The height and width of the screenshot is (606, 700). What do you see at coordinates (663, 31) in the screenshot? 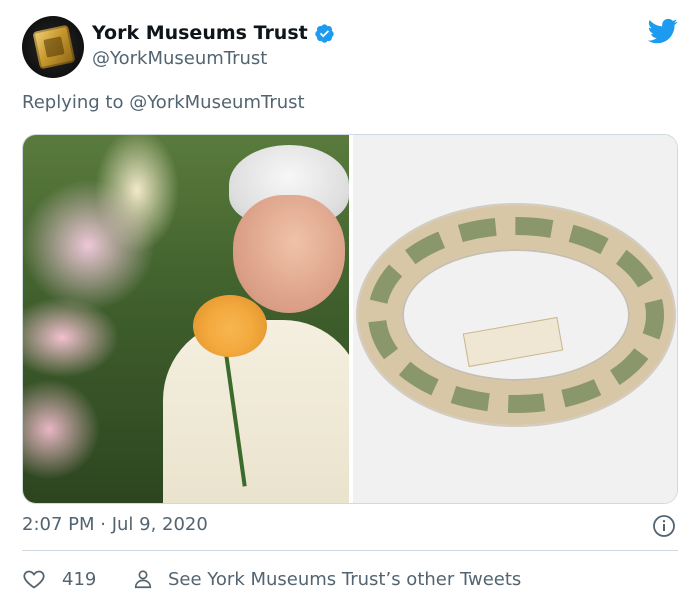
I see `twitter-bird-icon` at bounding box center [663, 31].